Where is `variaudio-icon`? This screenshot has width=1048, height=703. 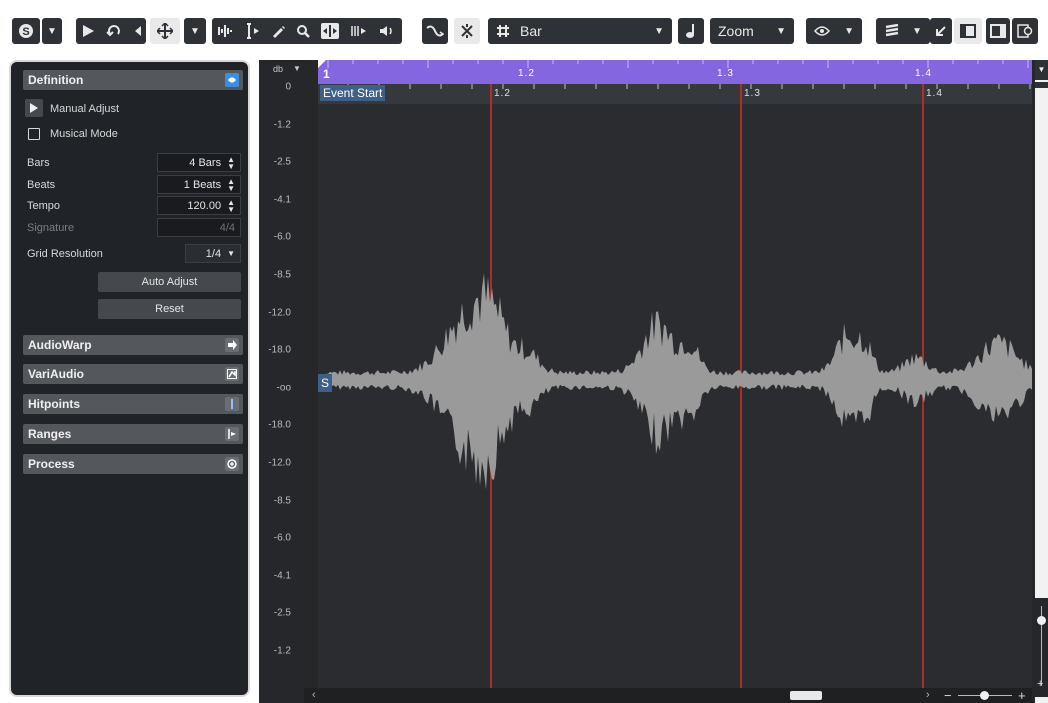 variaudio-icon is located at coordinates (232, 374).